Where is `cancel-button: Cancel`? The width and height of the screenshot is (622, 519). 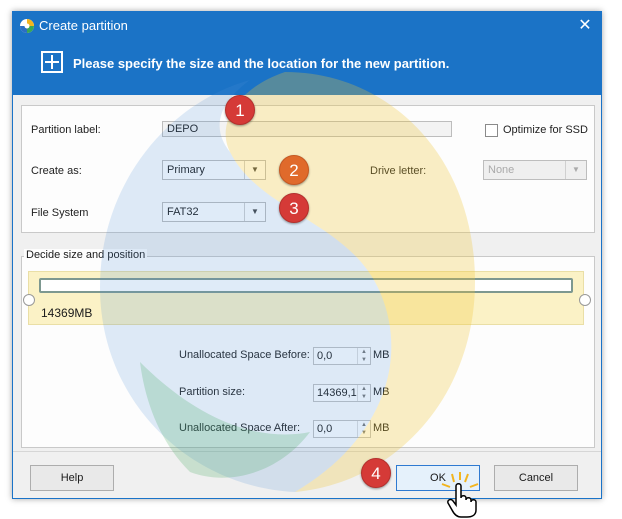 cancel-button: Cancel is located at coordinates (536, 478).